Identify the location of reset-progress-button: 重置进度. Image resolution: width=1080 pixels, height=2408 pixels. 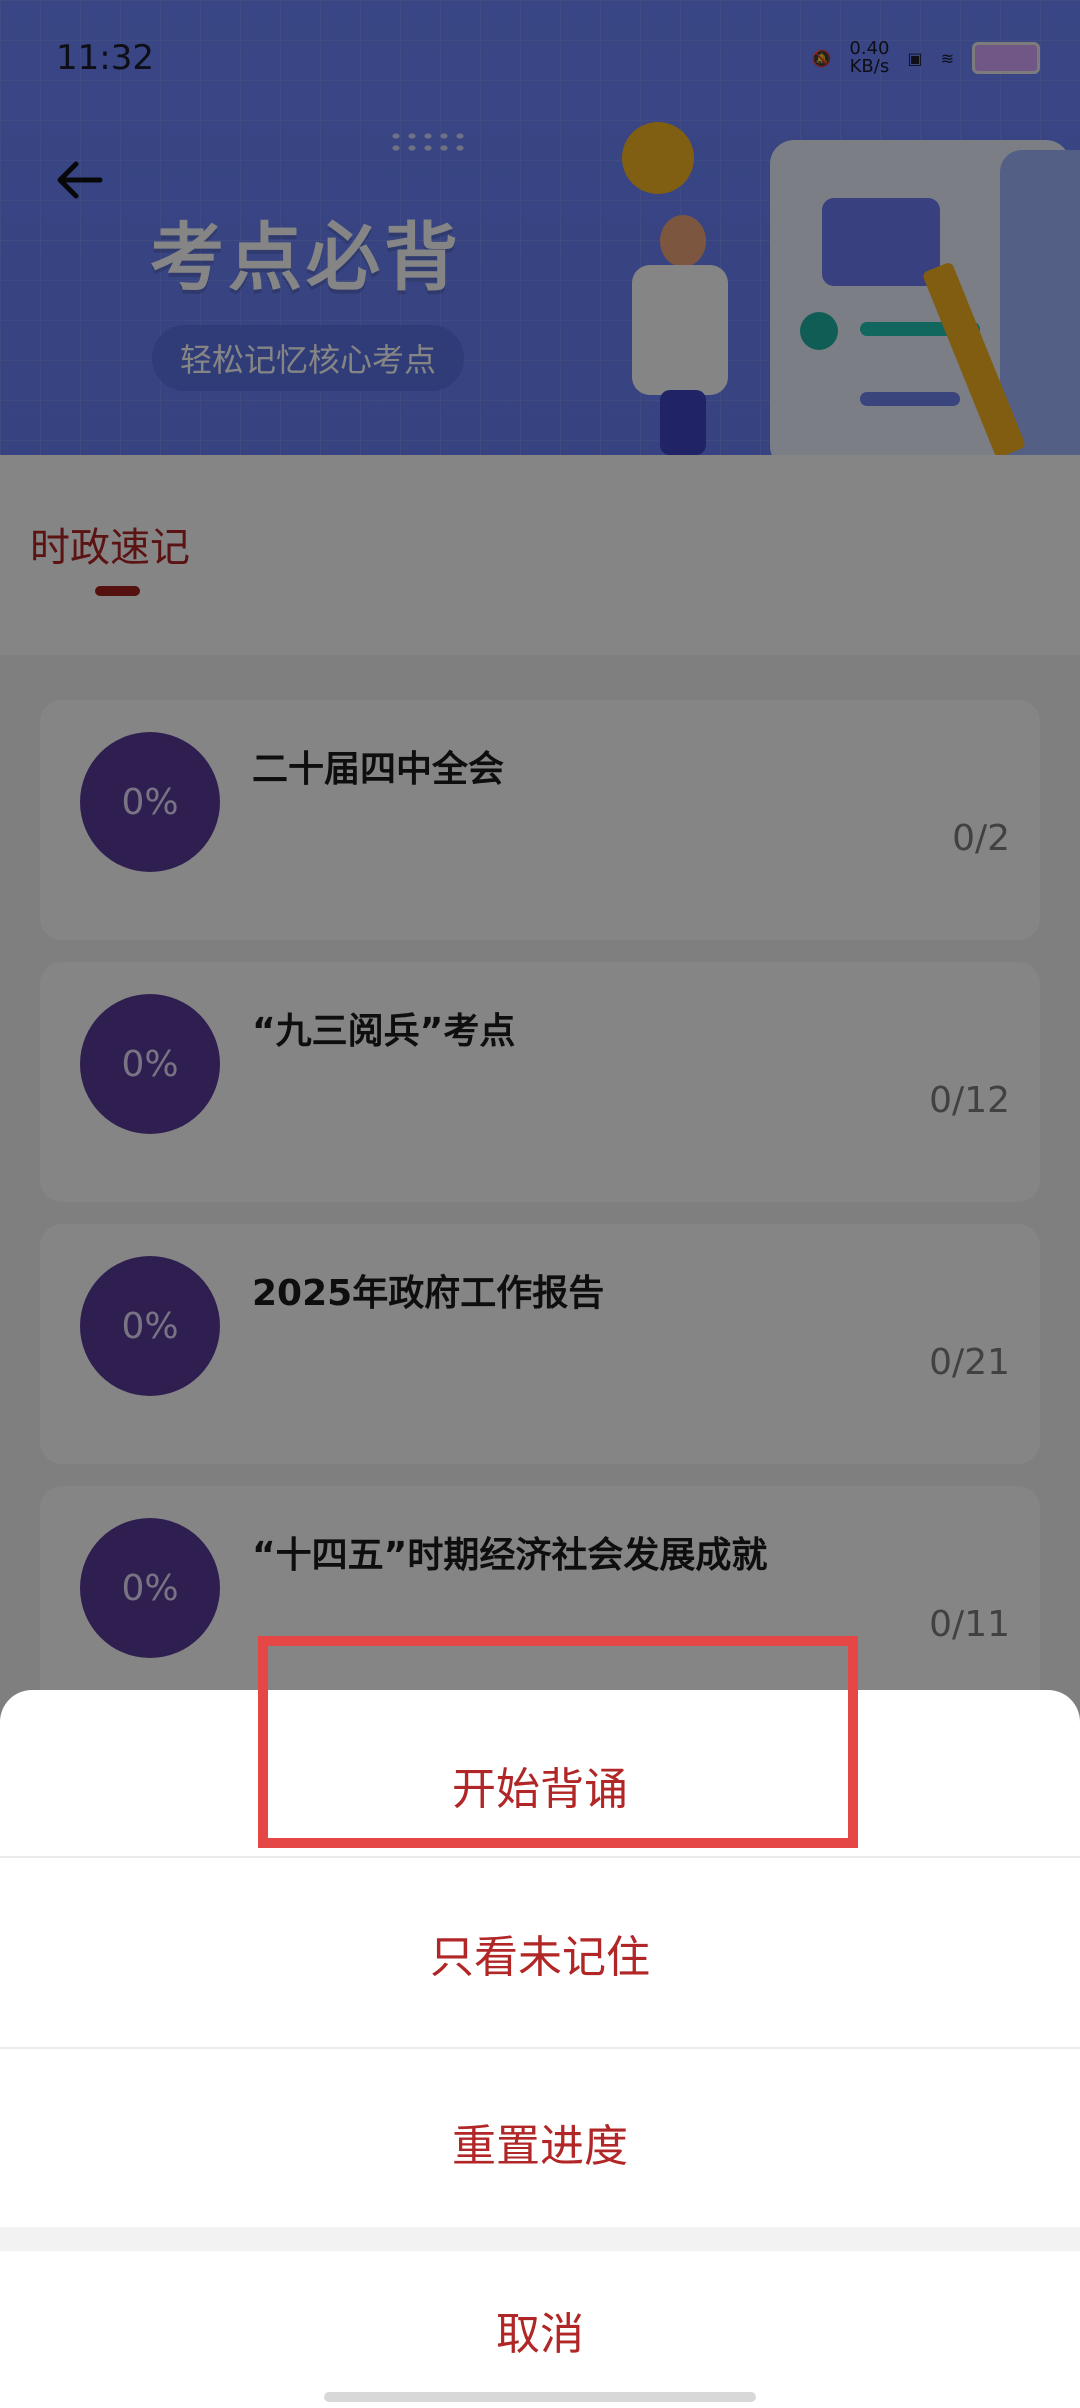
(540, 2142).